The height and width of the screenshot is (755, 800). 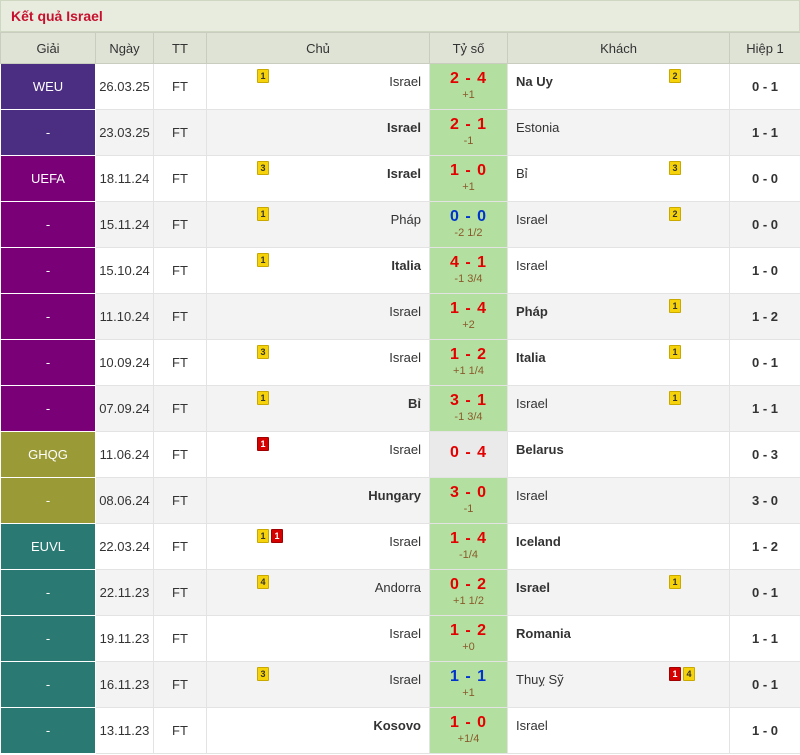 What do you see at coordinates (468, 677) in the screenshot?
I see `final-score: 1 - 1` at bounding box center [468, 677].